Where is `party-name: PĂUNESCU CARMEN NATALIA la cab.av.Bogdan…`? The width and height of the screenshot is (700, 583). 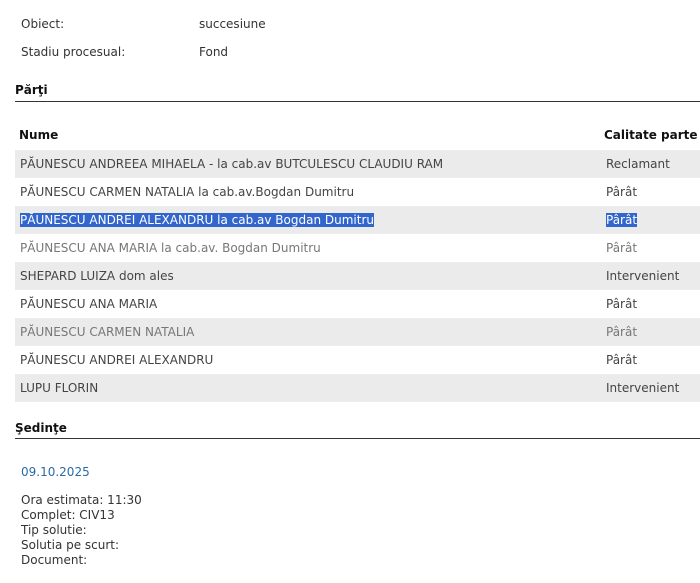
party-name: PĂUNESCU CARMEN NATALIA la cab.av.Bogdan… is located at coordinates (187, 192).